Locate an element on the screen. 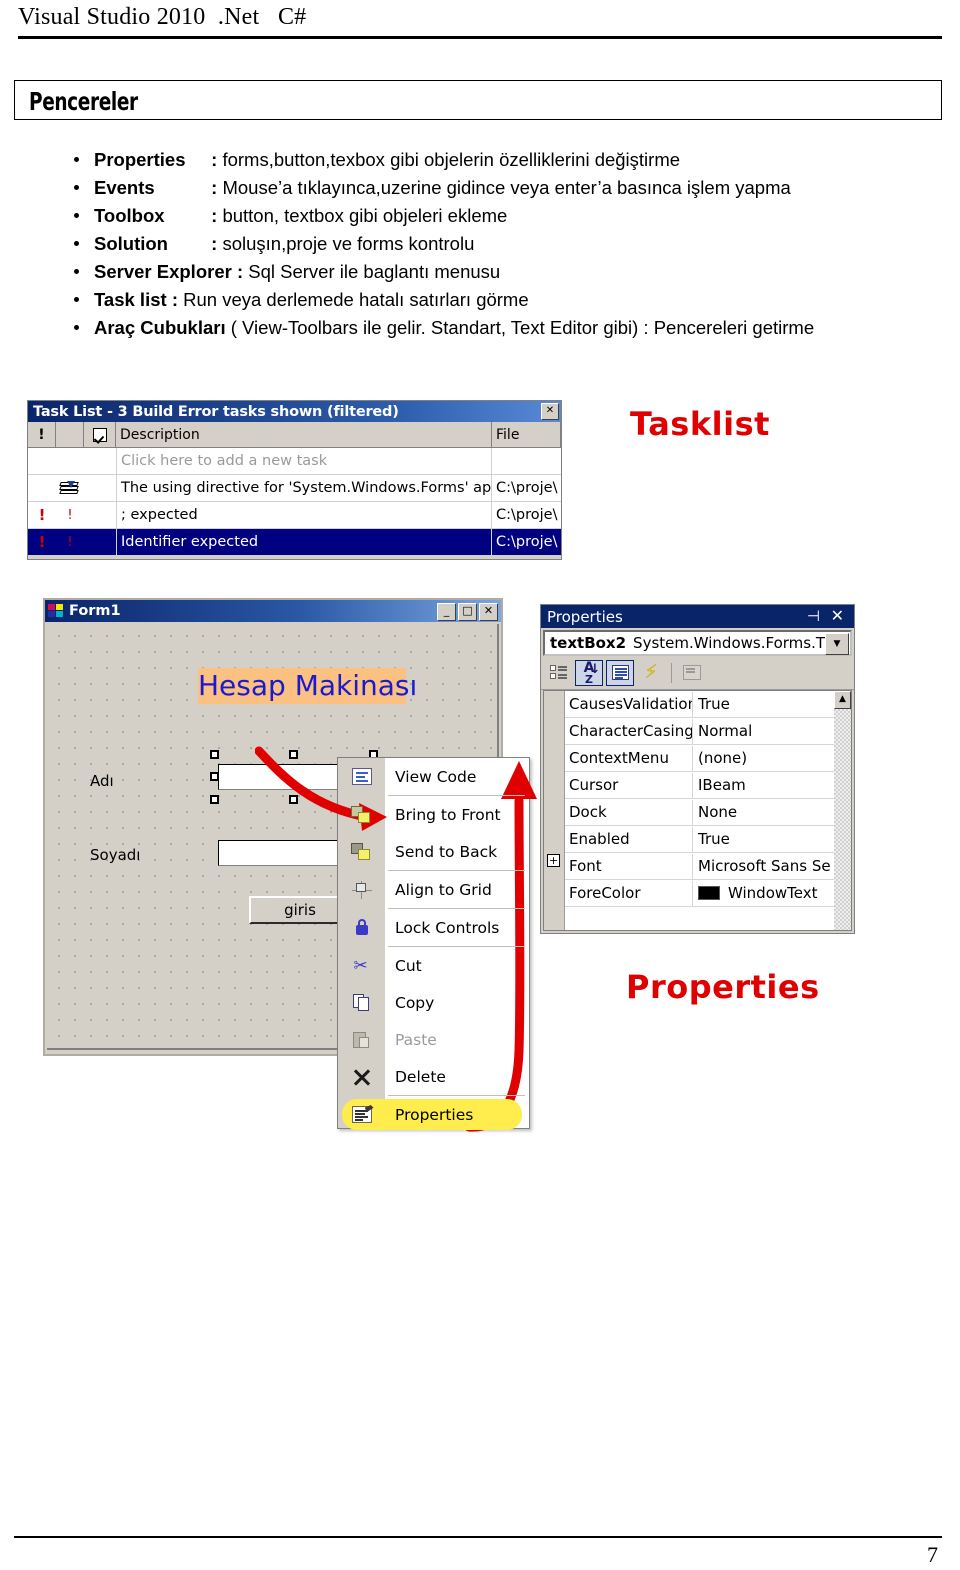 The width and height of the screenshot is (960, 1570). menu-item-align-to-grid: Align to Grid is located at coordinates (433, 889).